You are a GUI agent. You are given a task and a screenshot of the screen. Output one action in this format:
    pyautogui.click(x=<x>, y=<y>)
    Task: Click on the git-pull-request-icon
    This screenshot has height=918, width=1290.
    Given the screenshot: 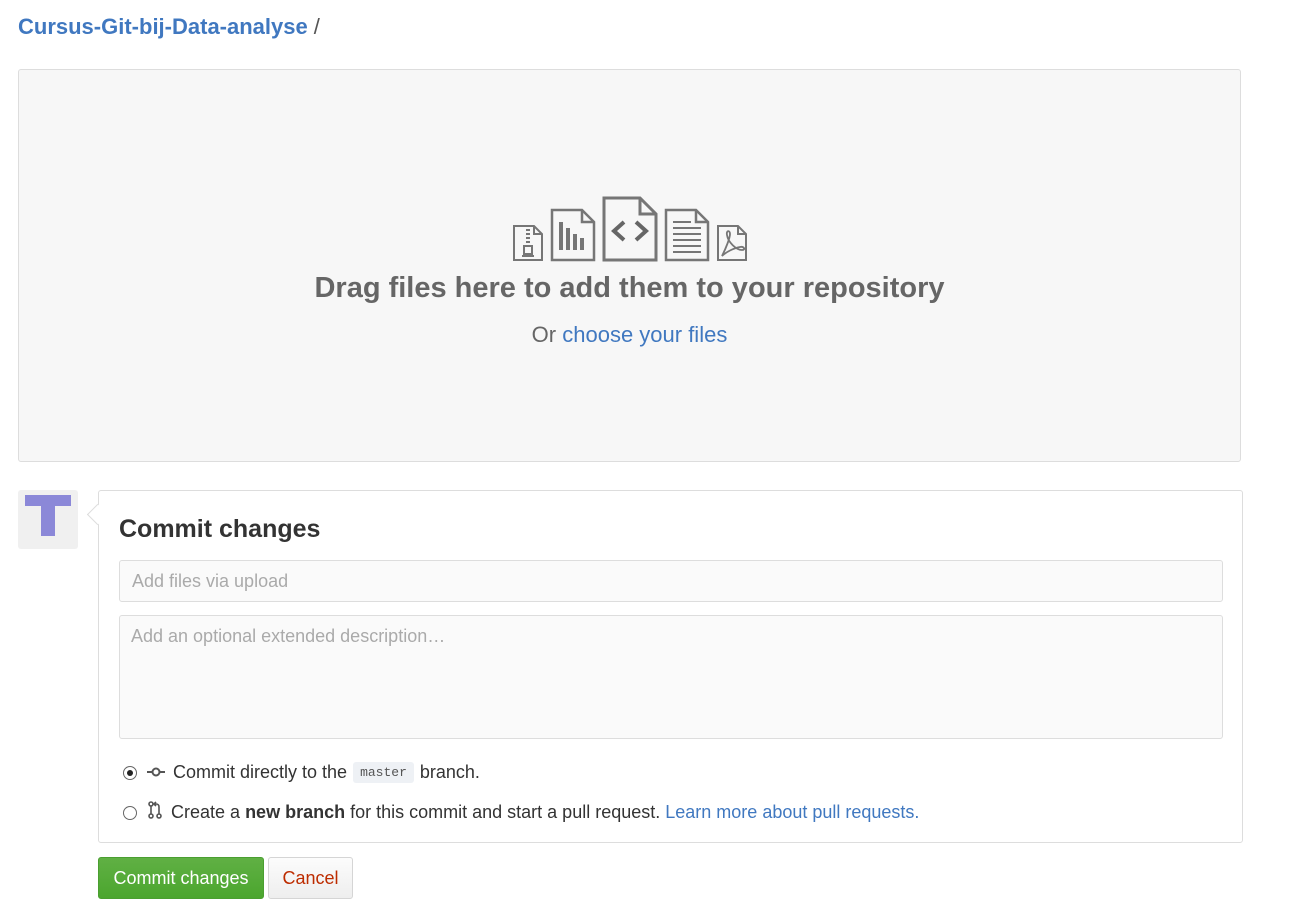 What is the action you would take?
    pyautogui.click(x=155, y=812)
    